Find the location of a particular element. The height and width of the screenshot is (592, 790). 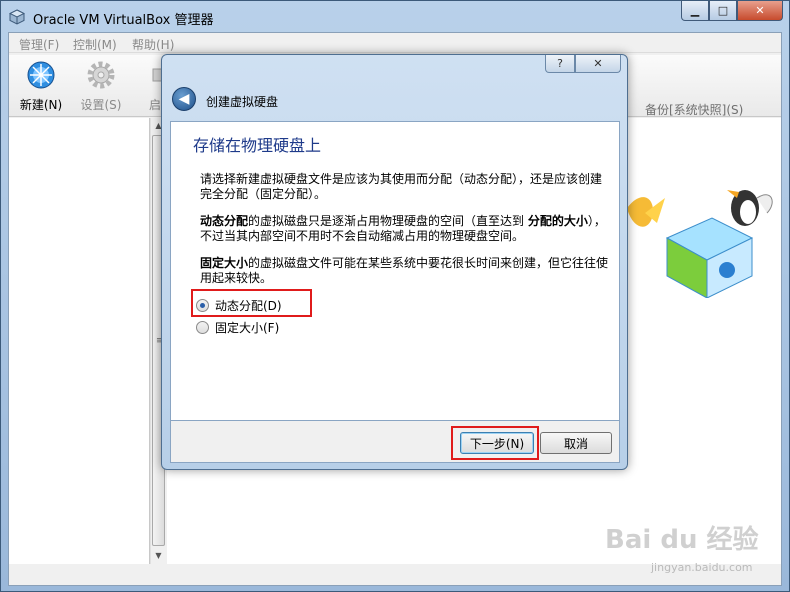

window-title: Oracle VM VirtualBox 管理器 is located at coordinates (123, 20).